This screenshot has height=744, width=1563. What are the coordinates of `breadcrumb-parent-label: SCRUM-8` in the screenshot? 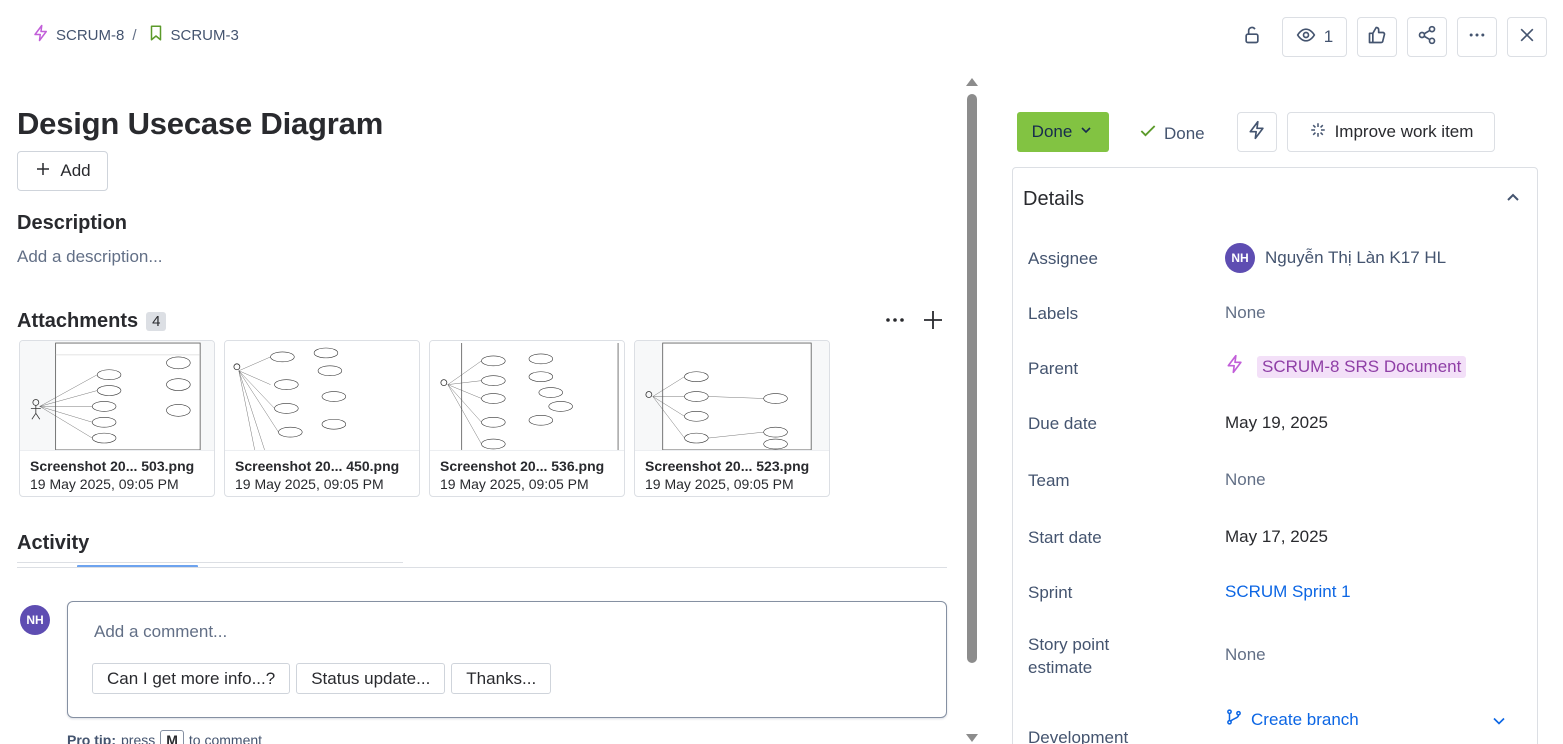 It's located at (90, 35).